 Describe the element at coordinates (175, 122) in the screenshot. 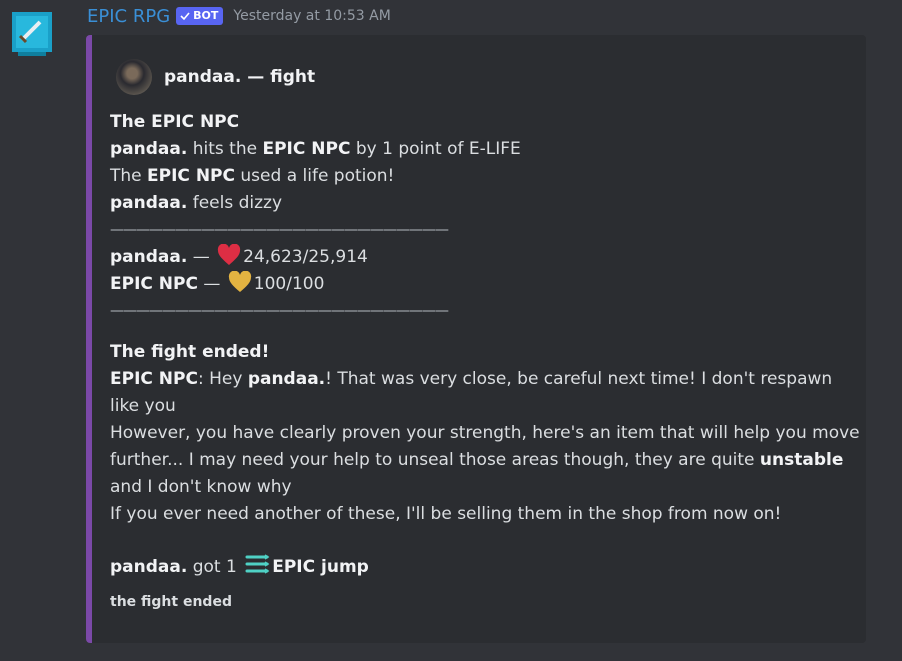

I see `embed-title: The EPIC NPC` at that location.